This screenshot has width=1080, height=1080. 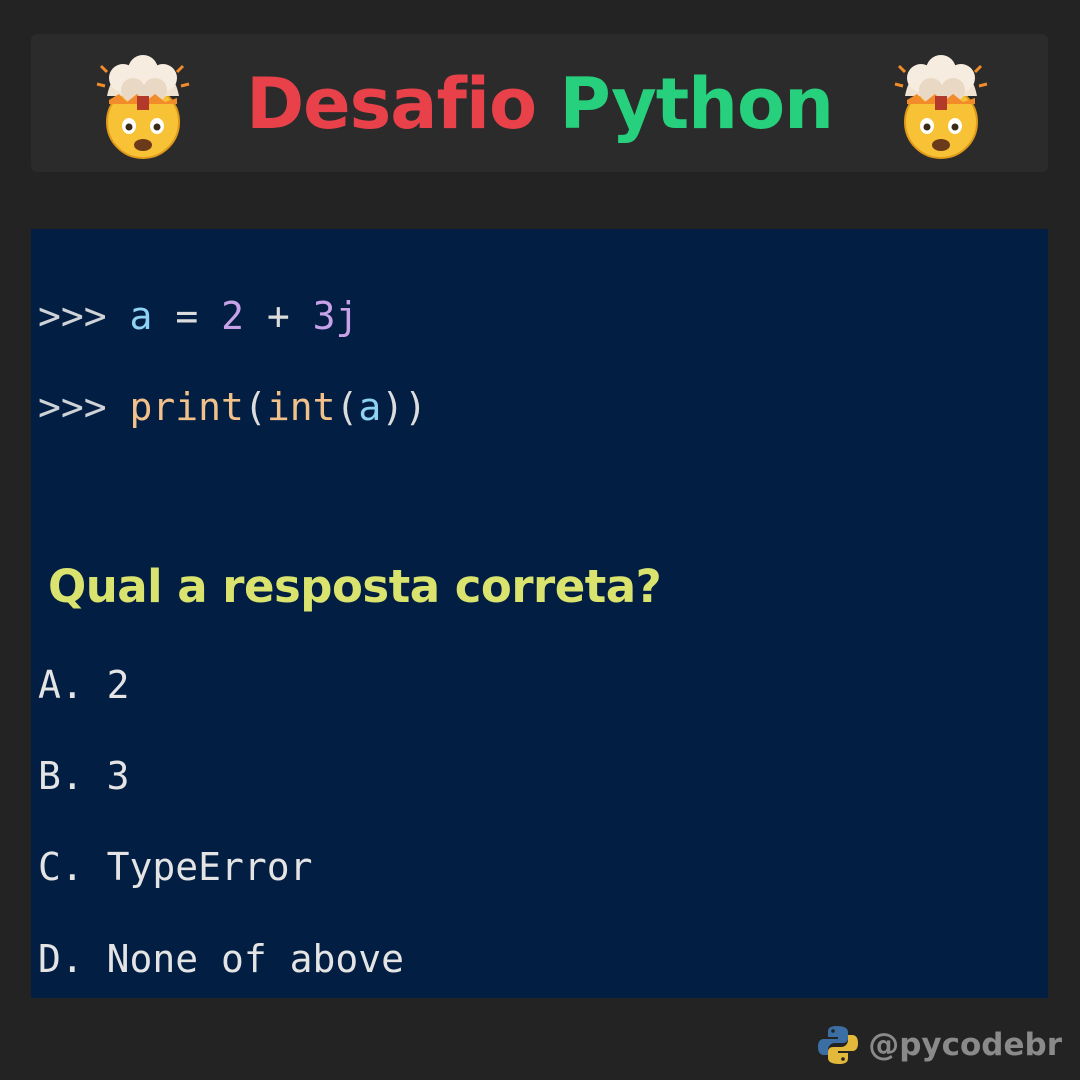 What do you see at coordinates (965, 1045) in the screenshot?
I see `social-handle: @pycodebr` at bounding box center [965, 1045].